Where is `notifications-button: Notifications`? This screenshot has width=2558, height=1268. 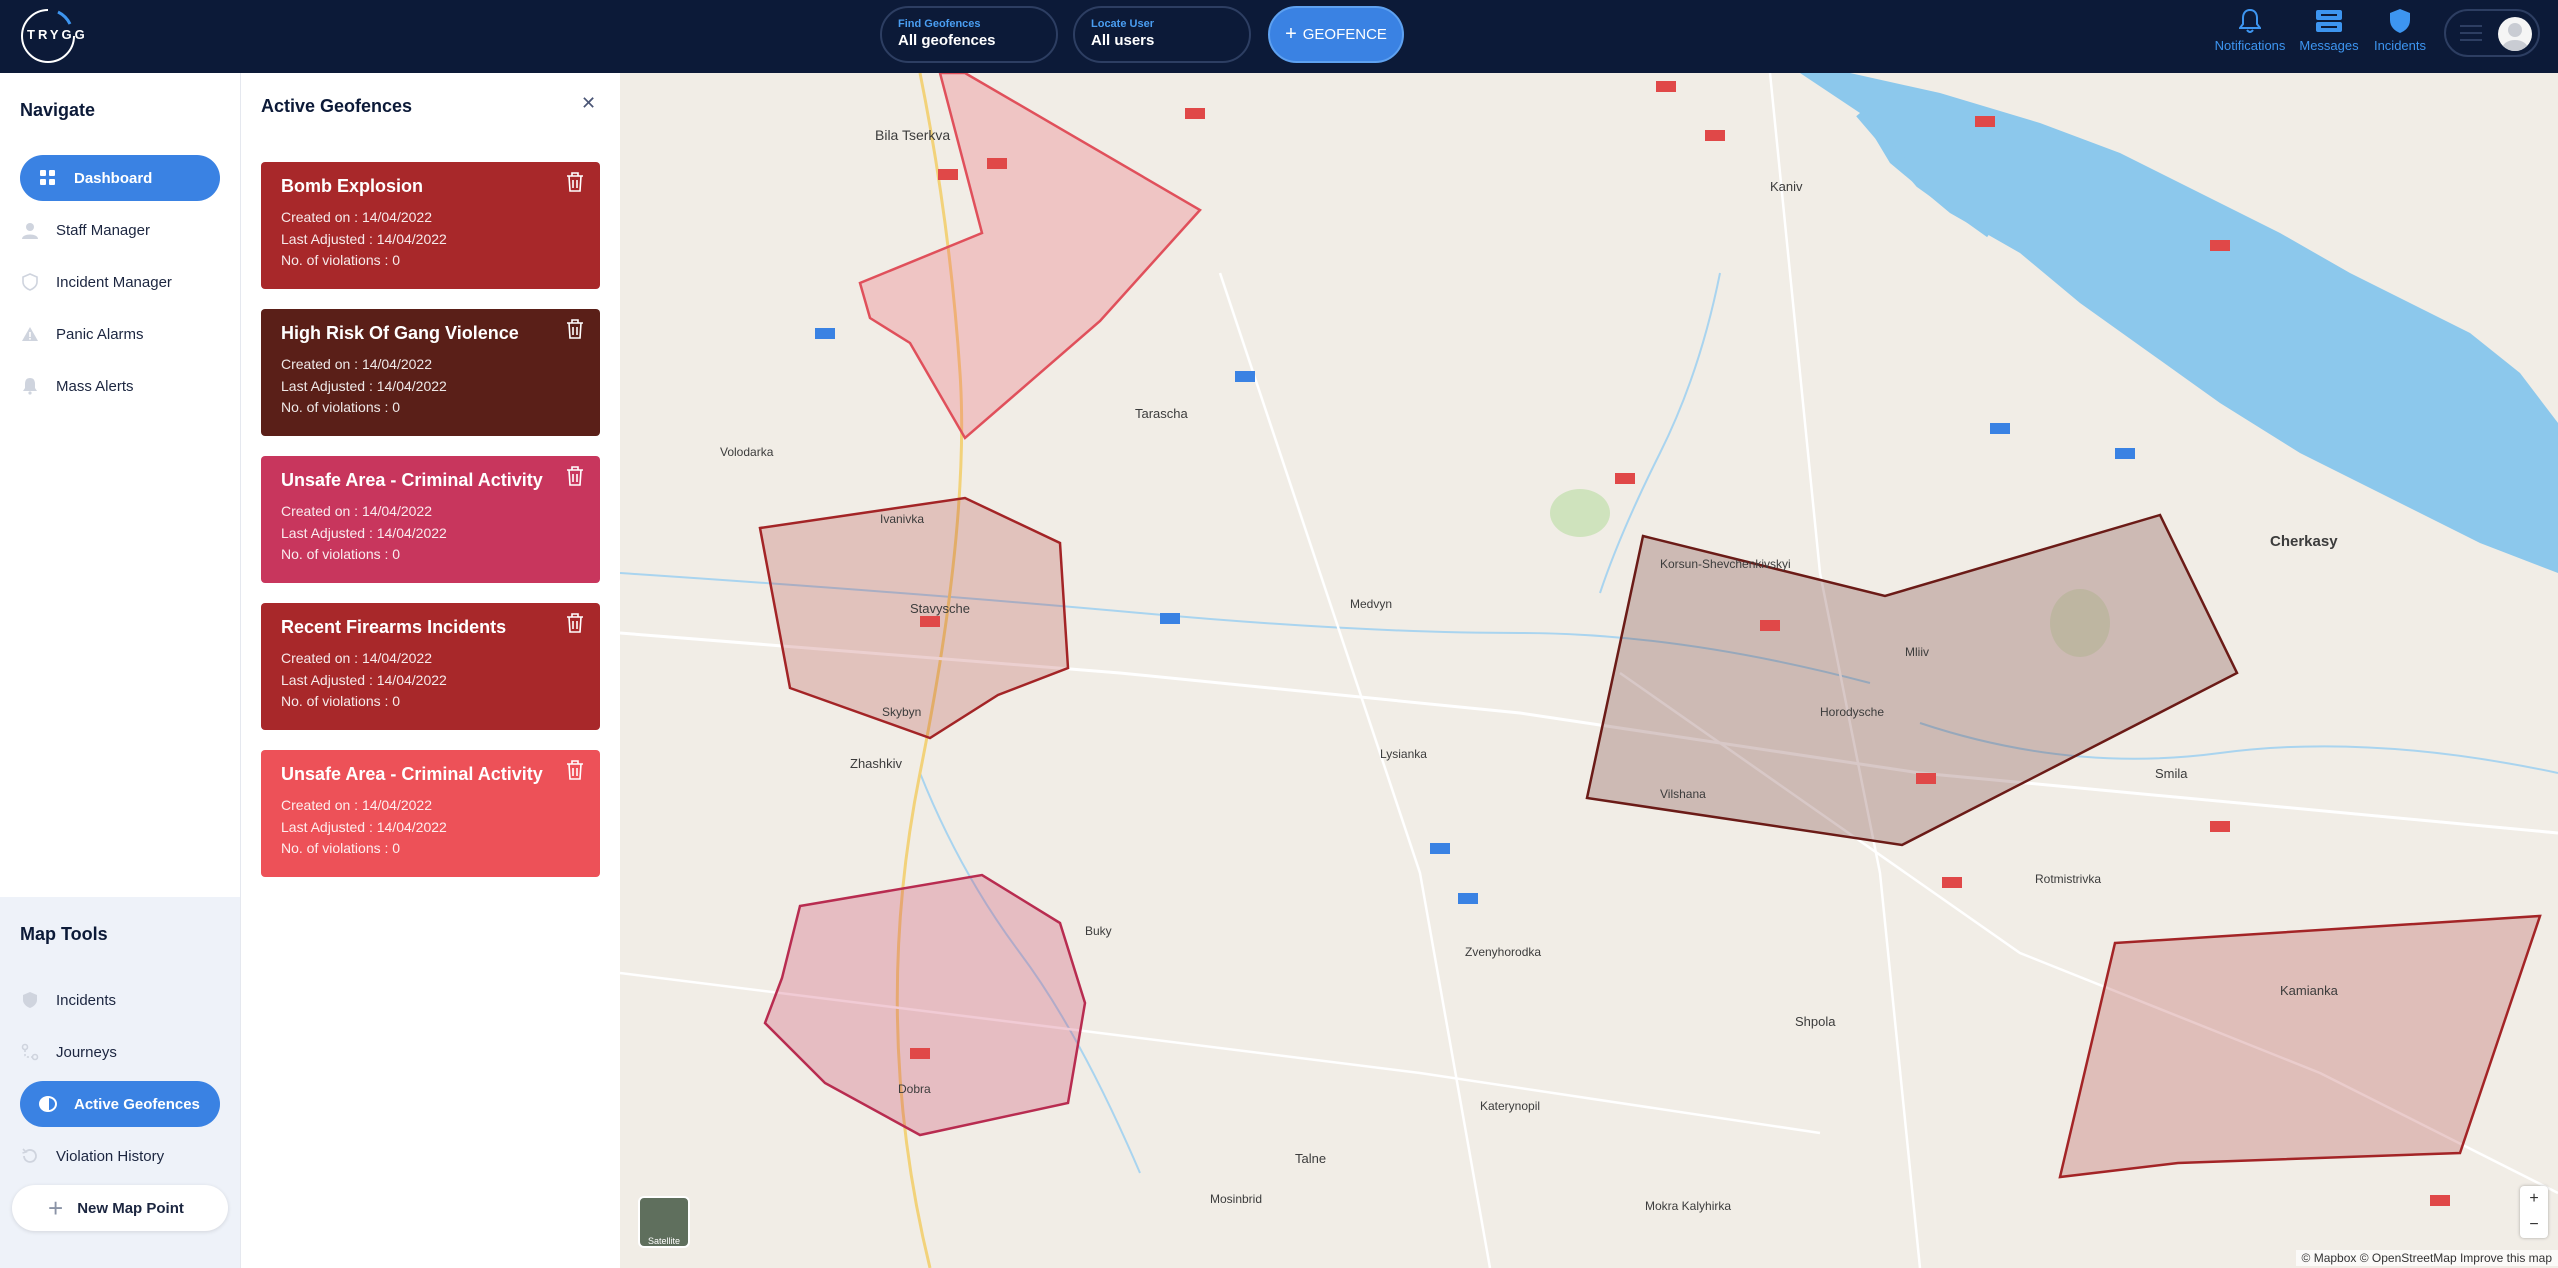
notifications-button: Notifications is located at coordinates (2250, 30).